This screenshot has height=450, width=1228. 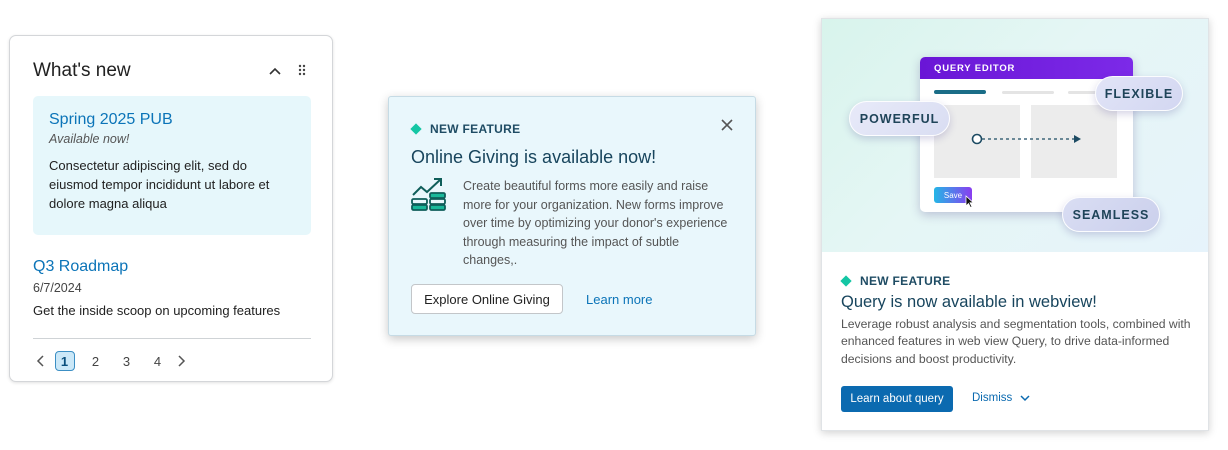 What do you see at coordinates (992, 398) in the screenshot?
I see `dismiss-label: Dismiss` at bounding box center [992, 398].